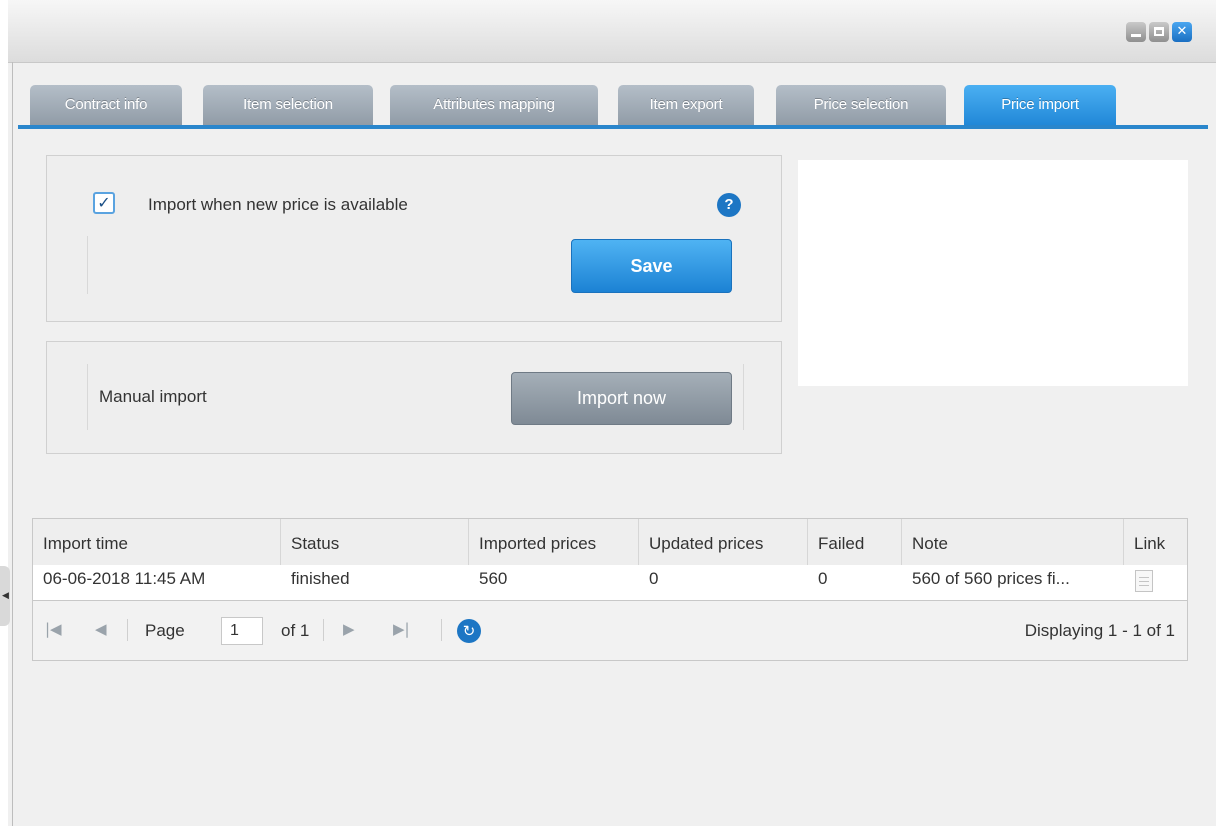  What do you see at coordinates (686, 106) in the screenshot?
I see `tab-item-export: Item export` at bounding box center [686, 106].